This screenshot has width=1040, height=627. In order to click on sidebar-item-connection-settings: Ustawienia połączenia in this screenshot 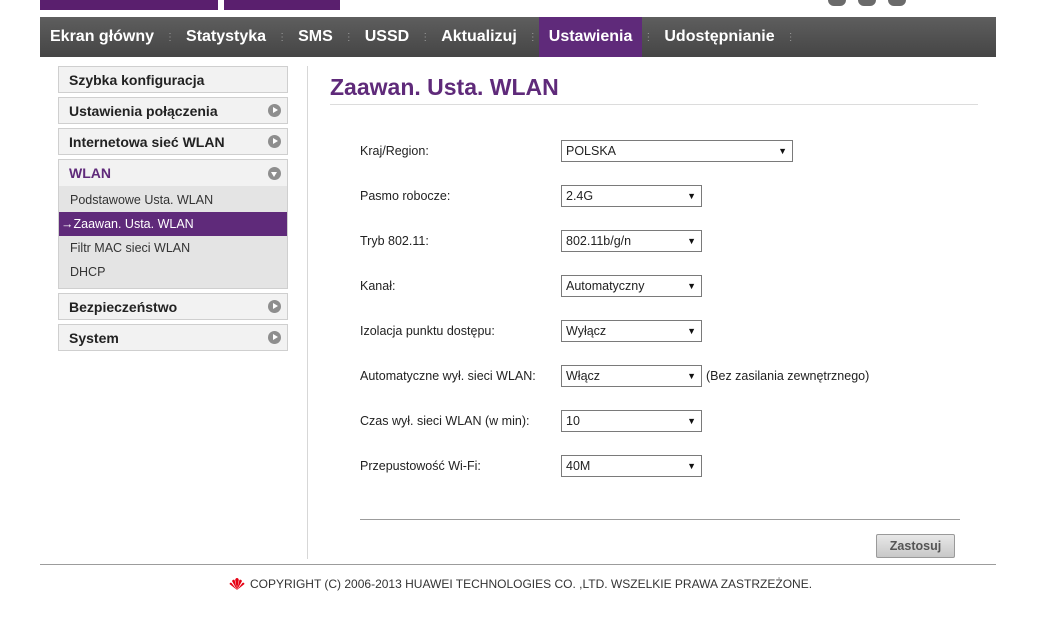, I will do `click(173, 110)`.